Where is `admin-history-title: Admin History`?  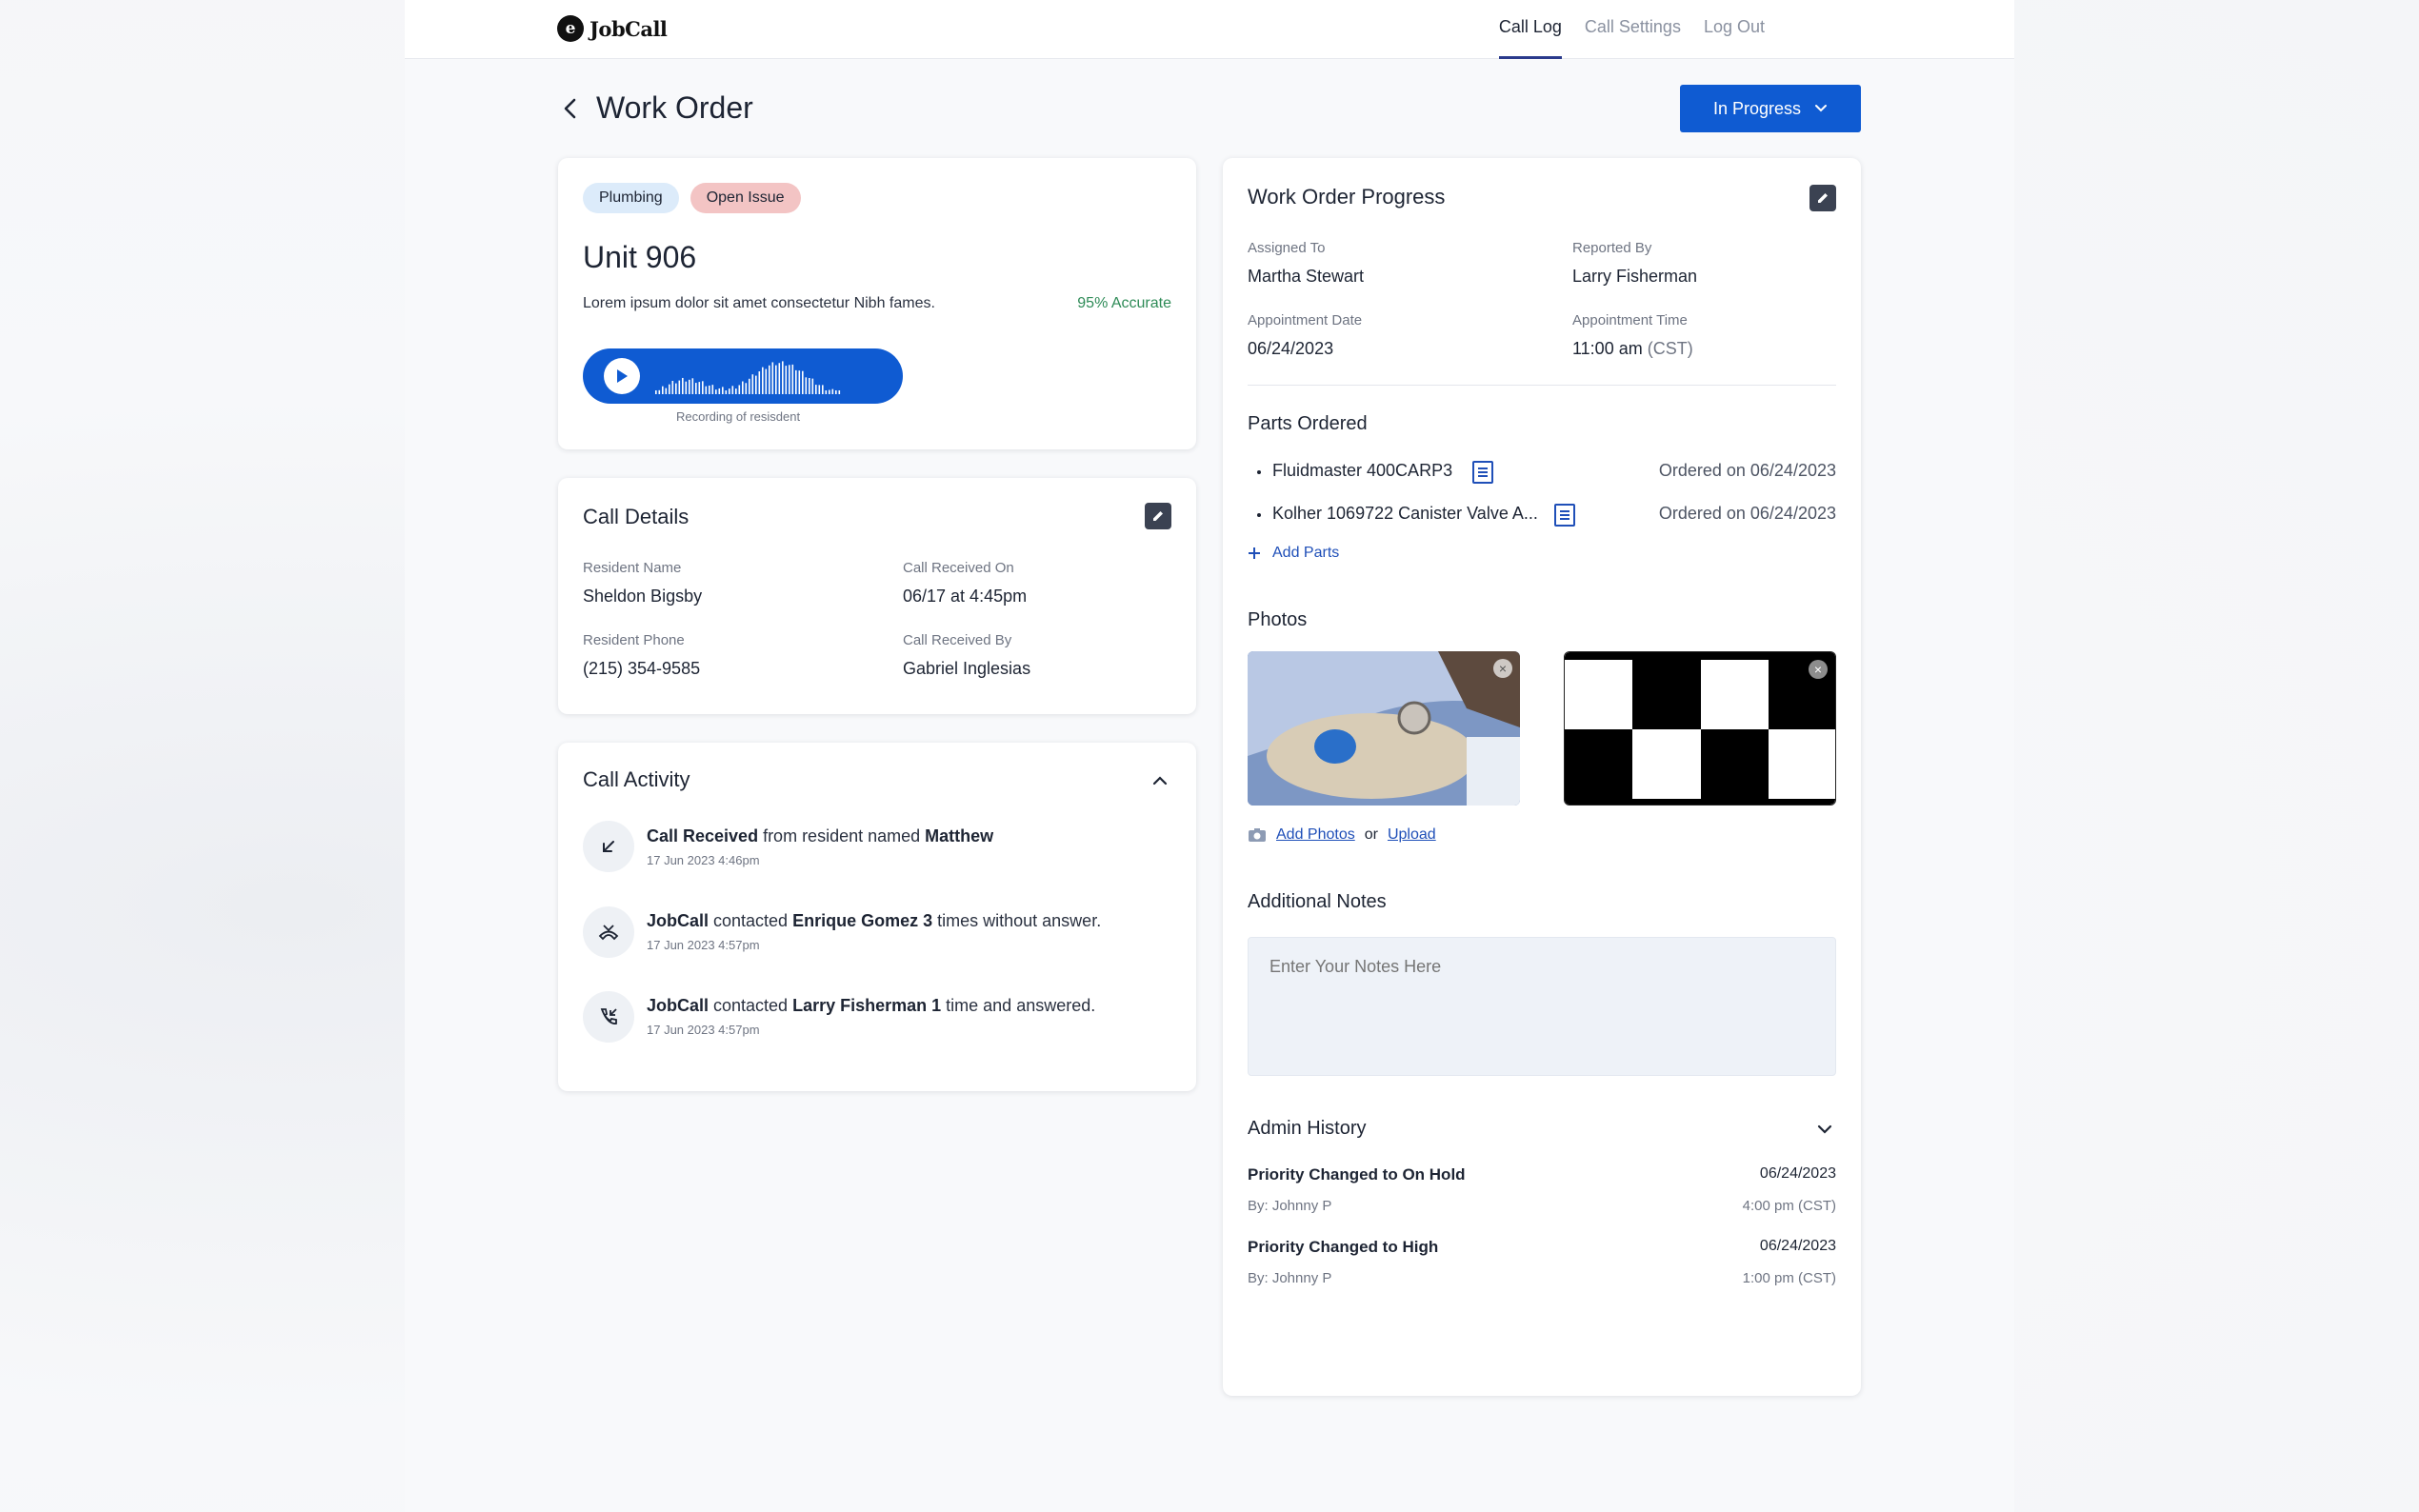 admin-history-title: Admin History is located at coordinates (1307, 1128).